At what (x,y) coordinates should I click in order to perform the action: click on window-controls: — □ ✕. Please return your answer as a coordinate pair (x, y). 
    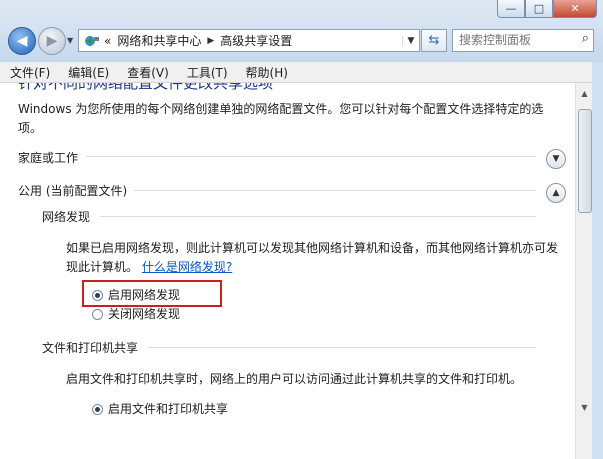
    Looking at the image, I should click on (547, 9).